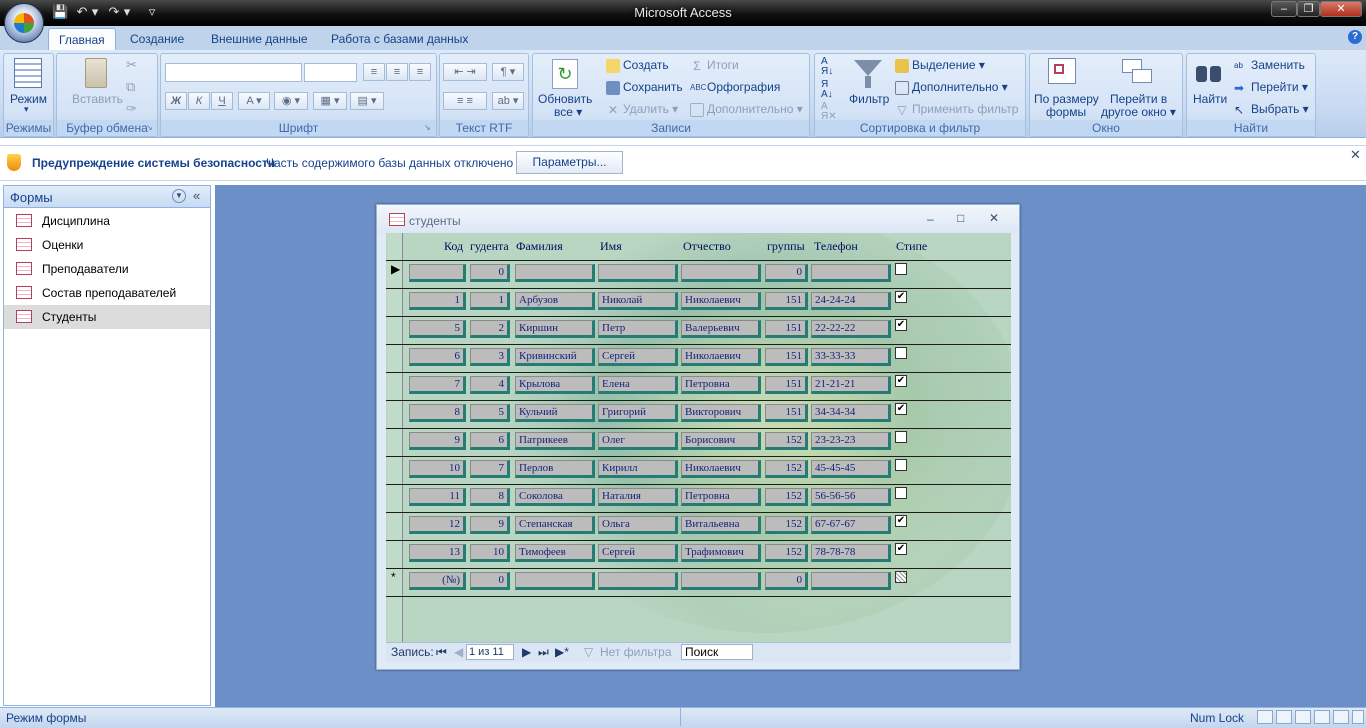 The height and width of the screenshot is (728, 1366). I want to click on field-middle-name: Борисович, so click(721, 441).